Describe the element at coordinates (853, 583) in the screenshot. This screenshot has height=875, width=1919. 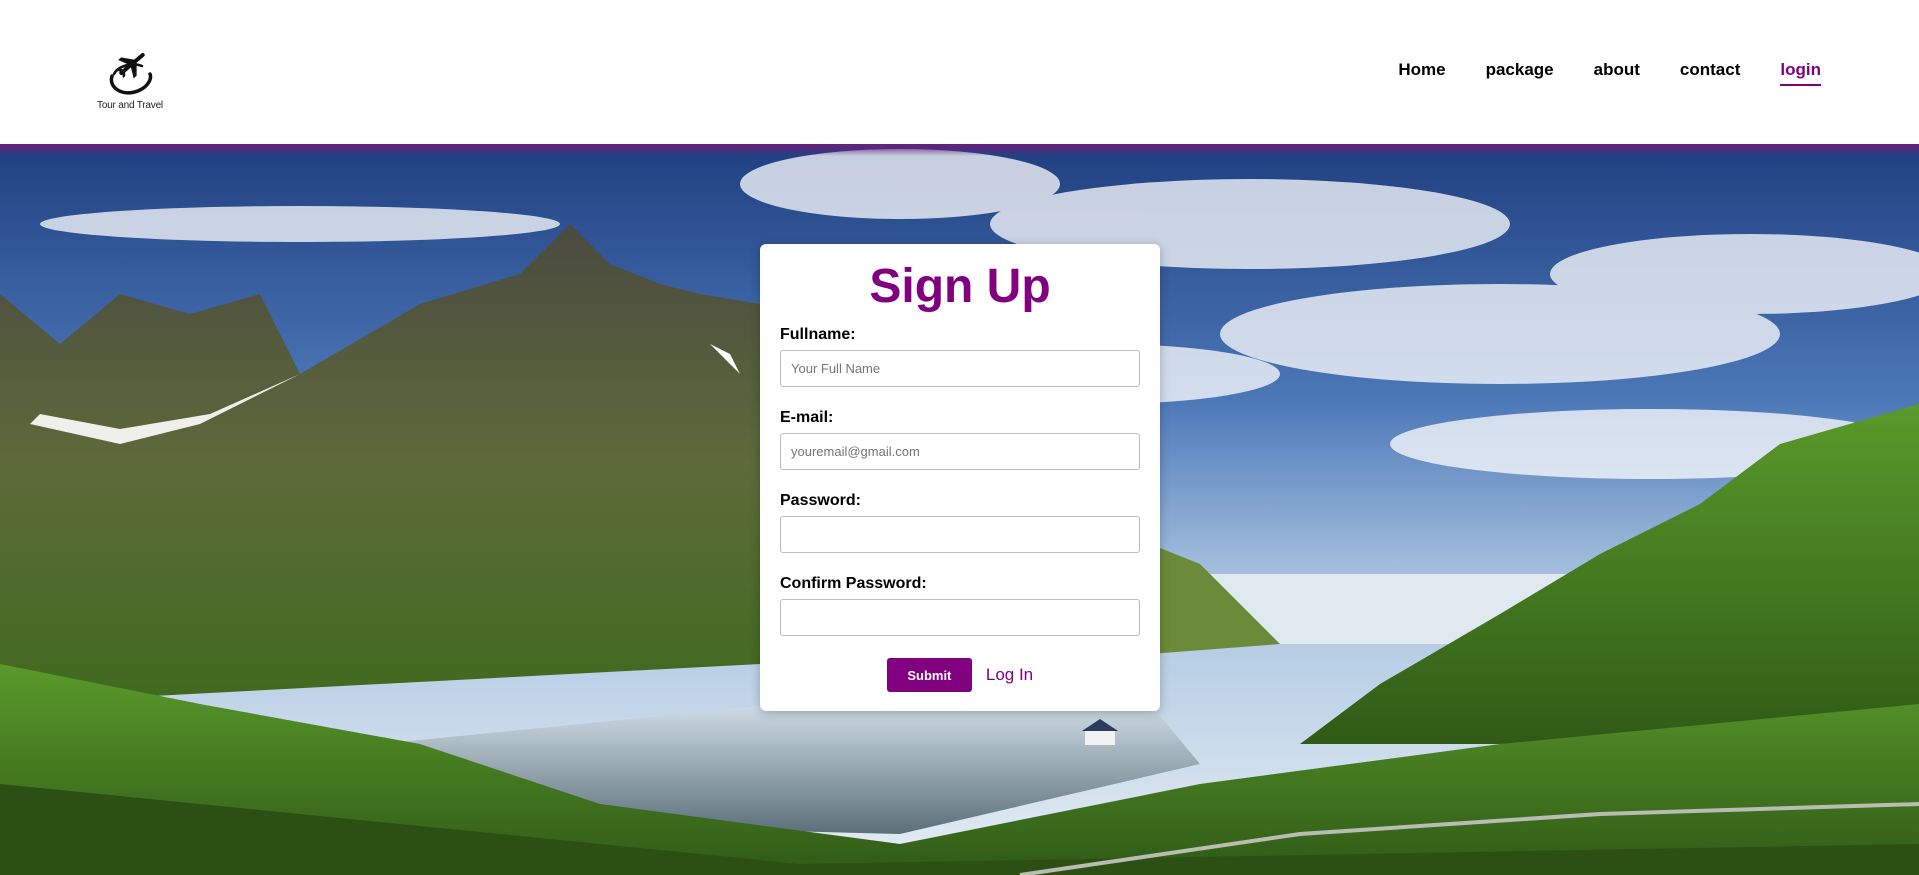
I see `confirm-password-label: Confirm Password:` at that location.